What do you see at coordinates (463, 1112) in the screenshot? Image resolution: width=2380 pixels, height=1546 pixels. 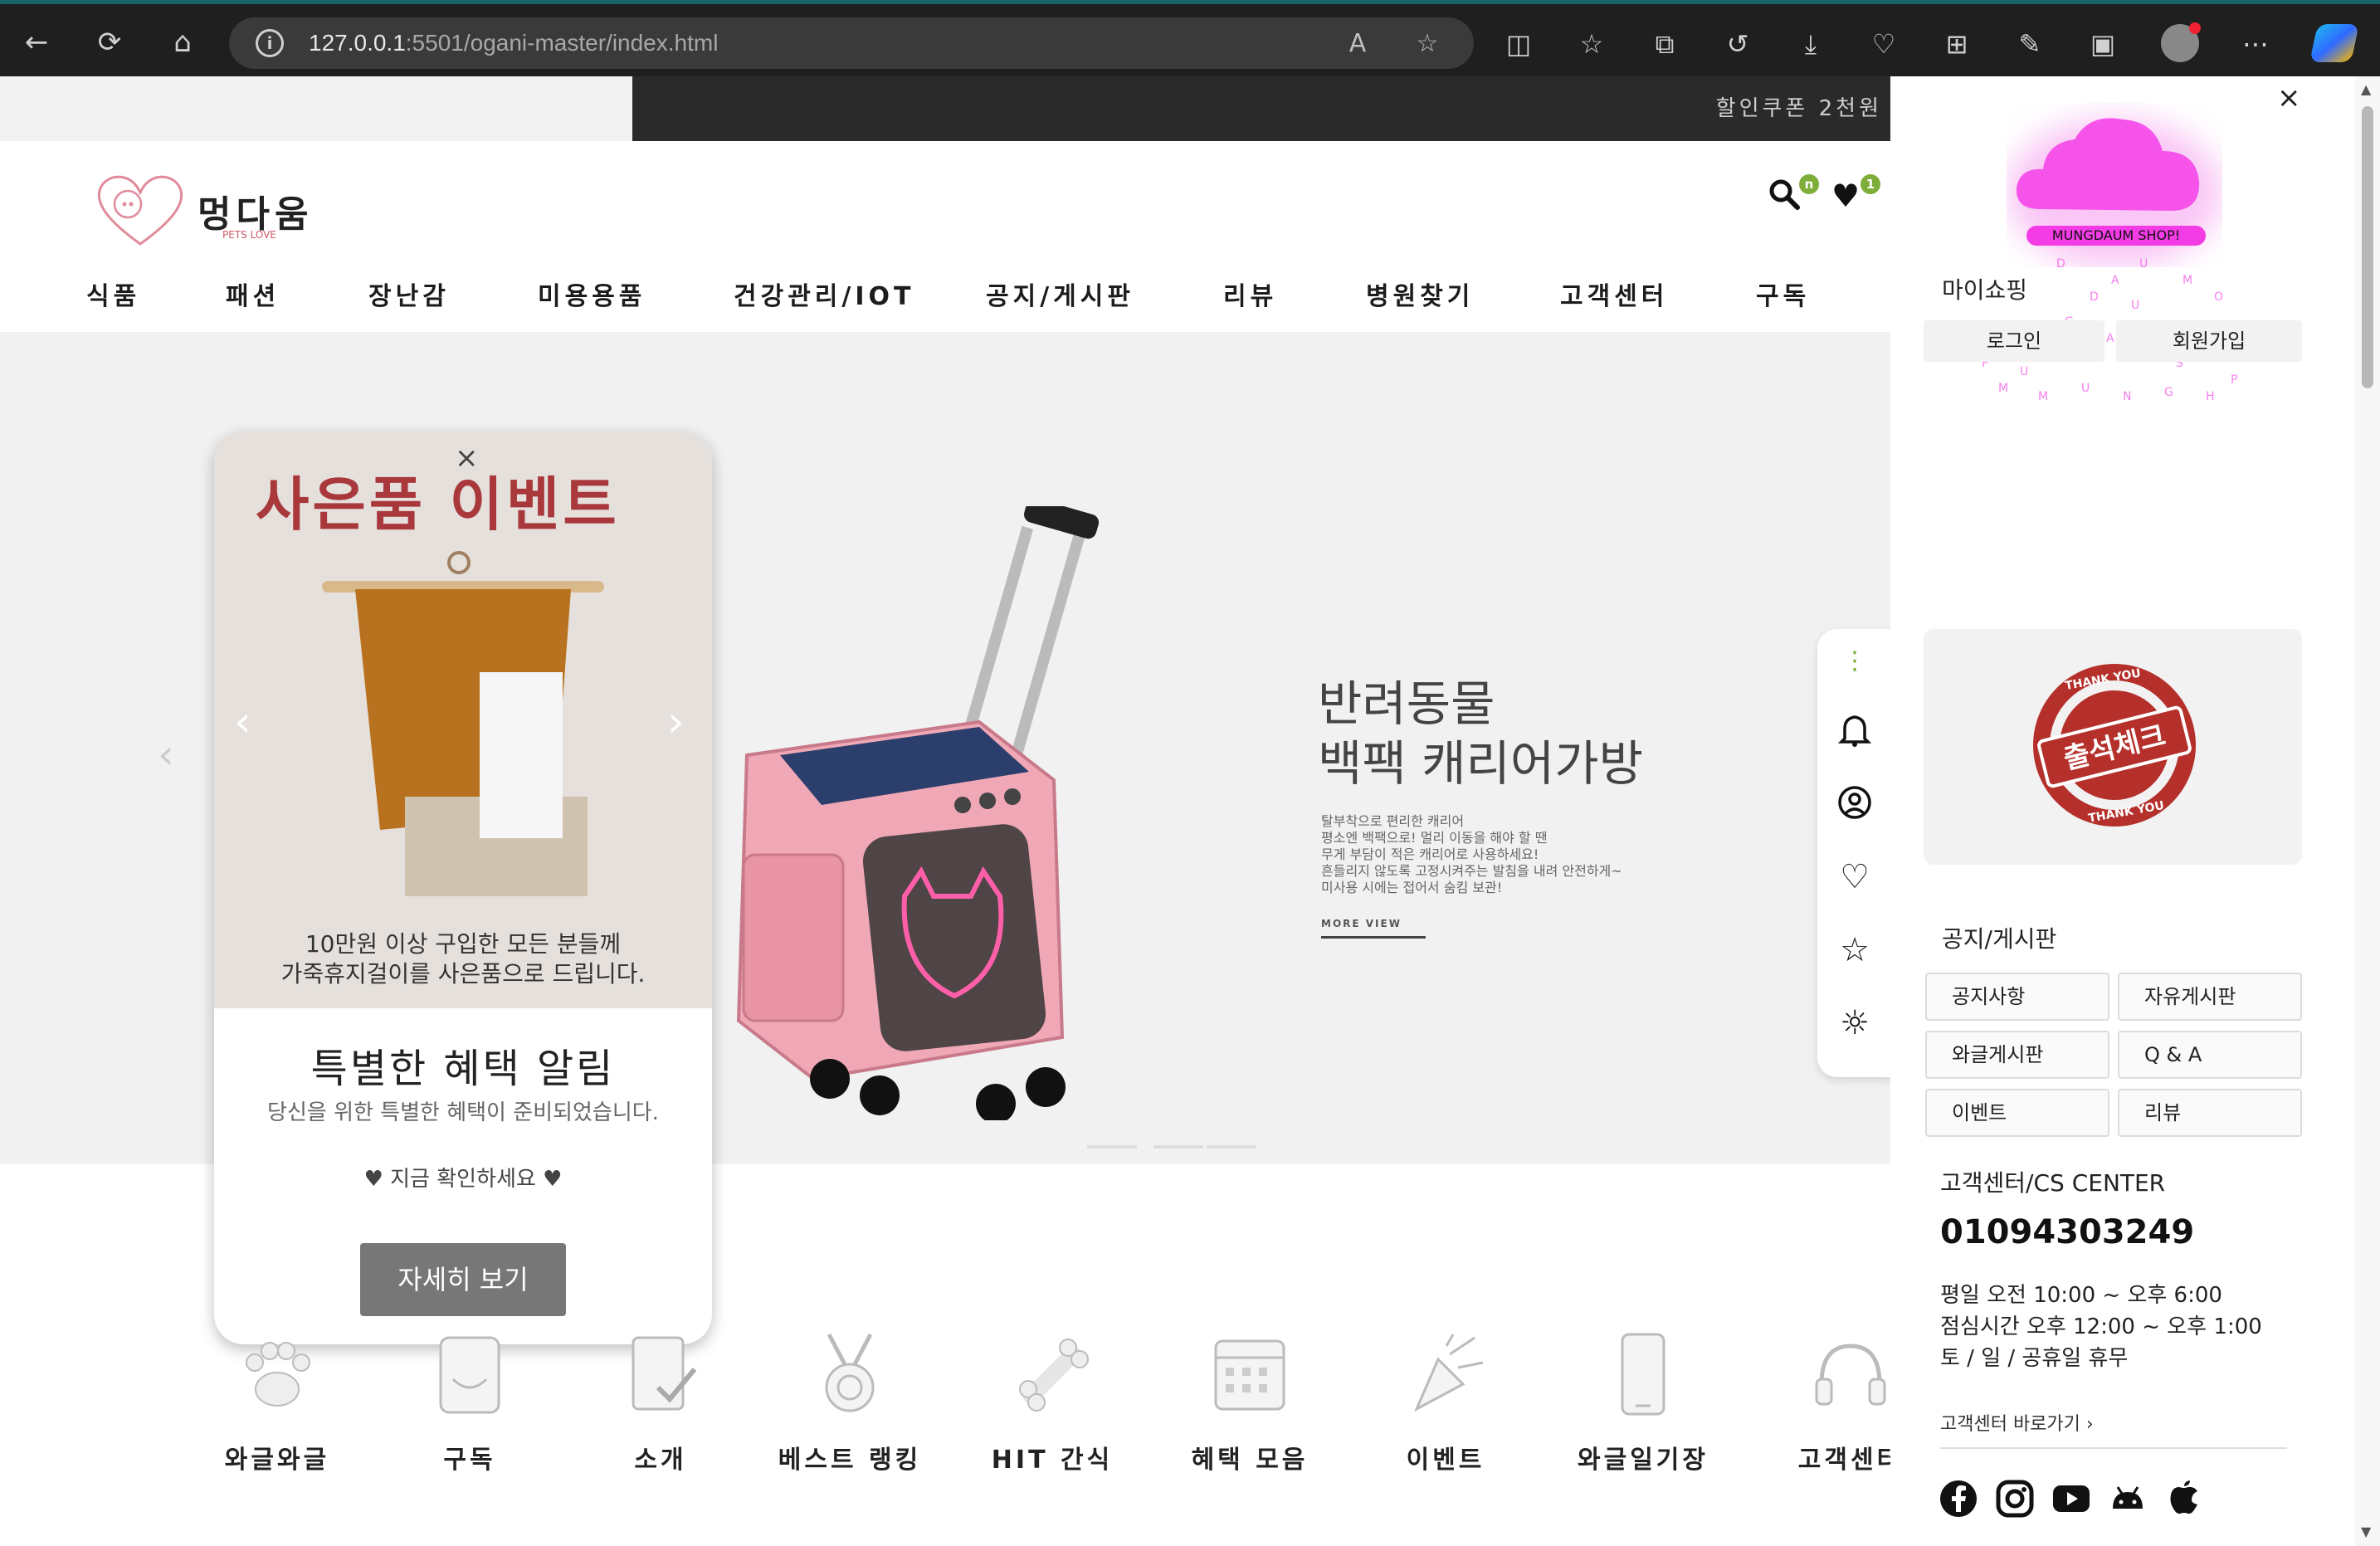 I see `popup-subtext: 당신을 위한 특별한 혜택이 준비되었습니다.` at bounding box center [463, 1112].